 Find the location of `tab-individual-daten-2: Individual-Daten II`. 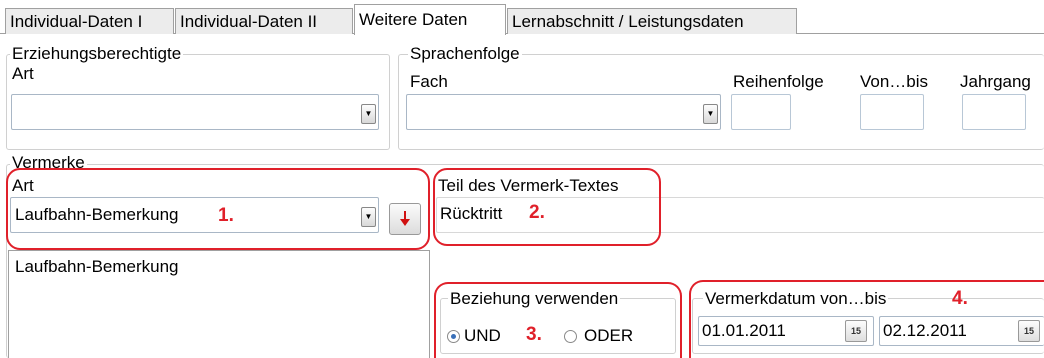

tab-individual-daten-2: Individual-Daten II is located at coordinates (264, 21).